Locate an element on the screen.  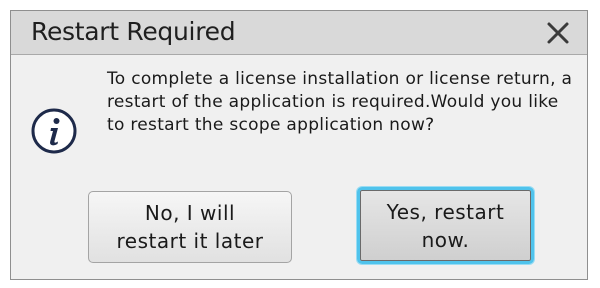
info-icon is located at coordinates (54, 131).